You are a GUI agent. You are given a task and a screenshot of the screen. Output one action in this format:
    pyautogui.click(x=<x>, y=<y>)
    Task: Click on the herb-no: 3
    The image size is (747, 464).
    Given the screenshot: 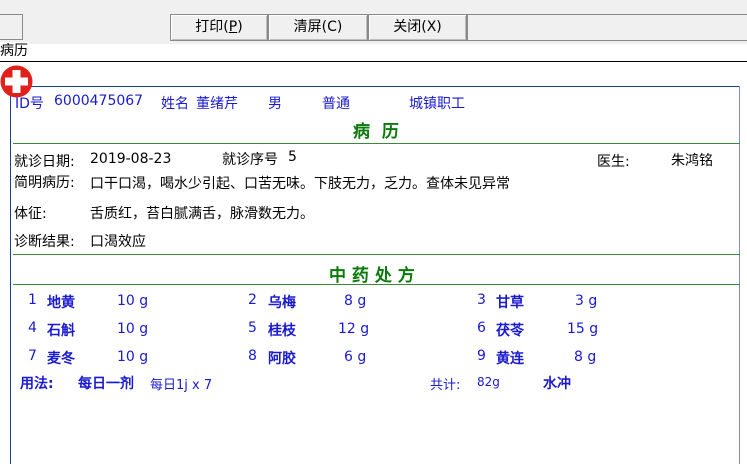 What is the action you would take?
    pyautogui.click(x=481, y=300)
    